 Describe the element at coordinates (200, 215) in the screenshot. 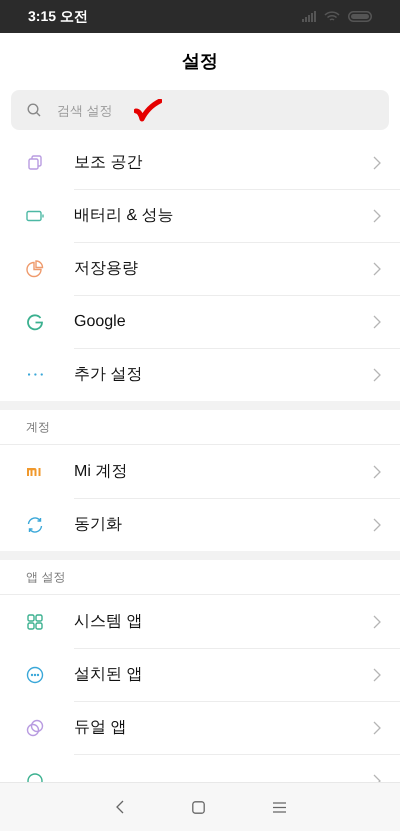

I see `settings-item: 배터리 & 성능` at that location.